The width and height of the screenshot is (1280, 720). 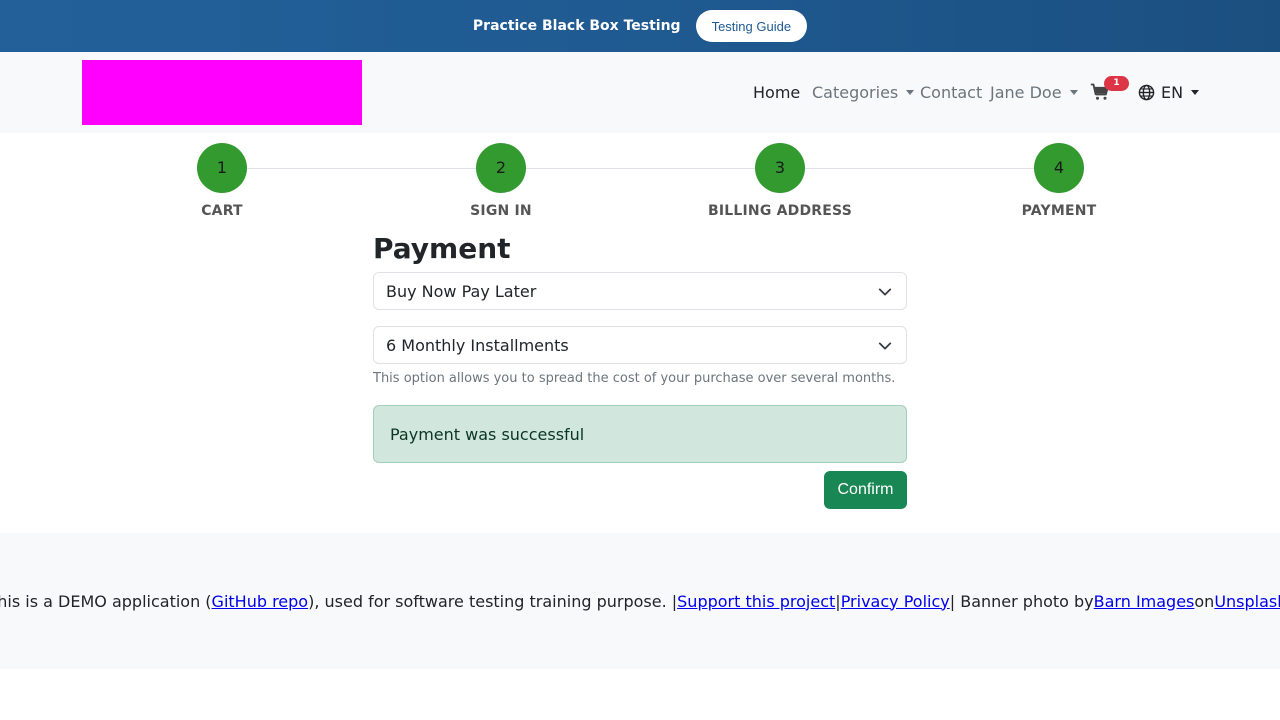 What do you see at coordinates (442, 248) in the screenshot?
I see `payment-title: Payment` at bounding box center [442, 248].